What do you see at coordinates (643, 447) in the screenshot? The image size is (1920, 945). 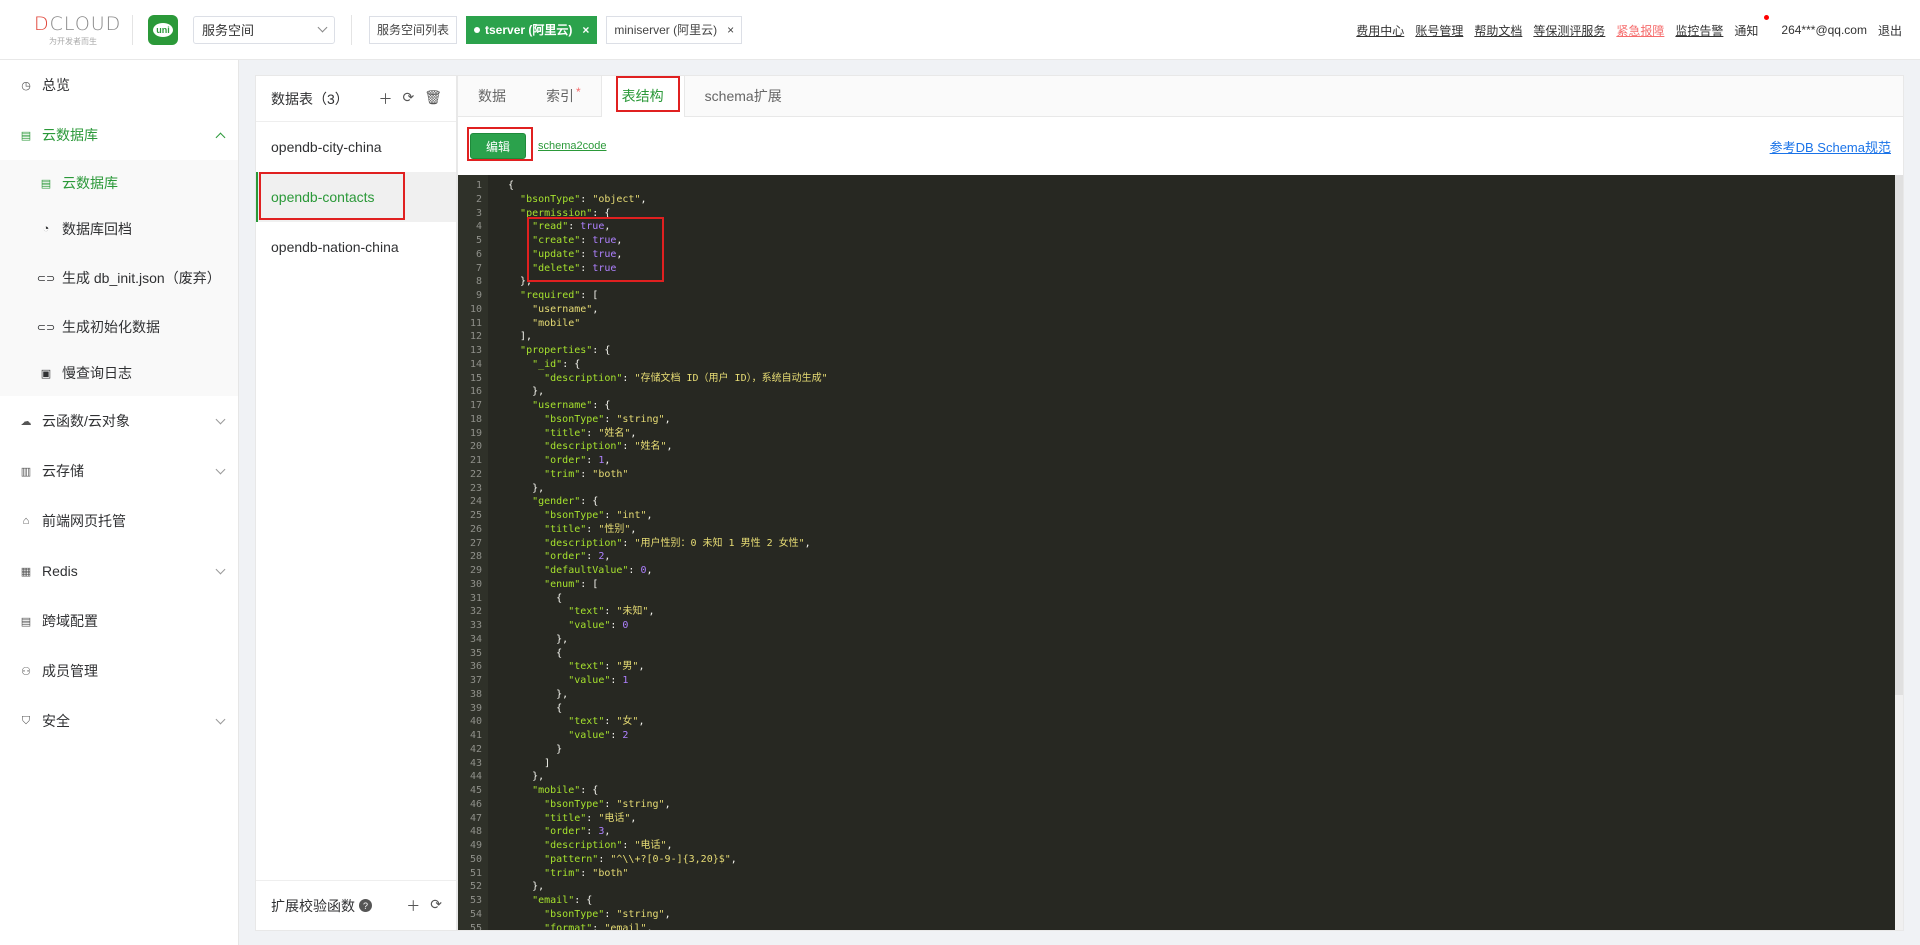 I see `code-line: 20 "description": "姓名",` at bounding box center [643, 447].